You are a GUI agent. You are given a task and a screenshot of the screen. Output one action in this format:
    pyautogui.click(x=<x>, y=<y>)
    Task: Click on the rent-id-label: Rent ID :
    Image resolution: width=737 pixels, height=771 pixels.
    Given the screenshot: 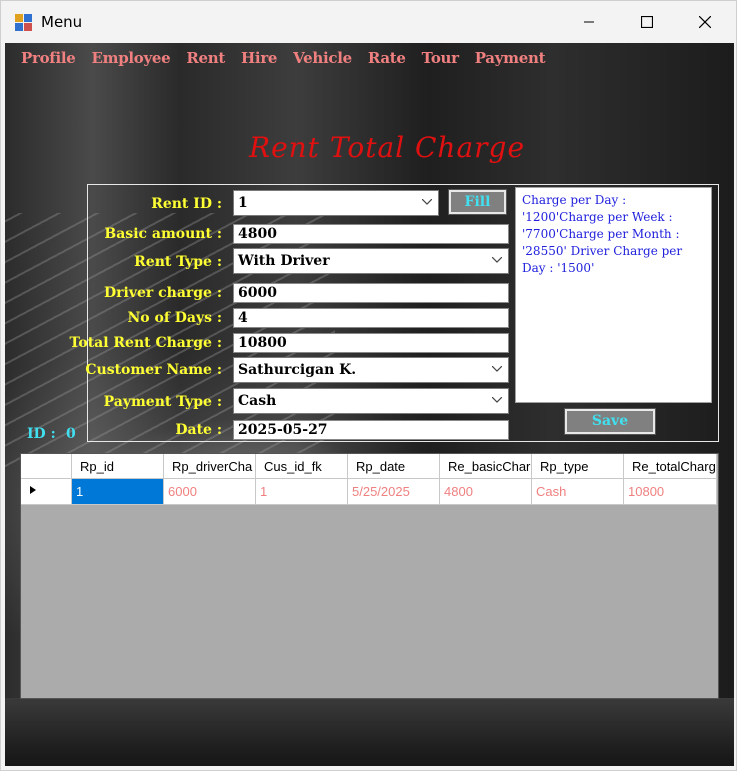 What is the action you would take?
    pyautogui.click(x=186, y=204)
    